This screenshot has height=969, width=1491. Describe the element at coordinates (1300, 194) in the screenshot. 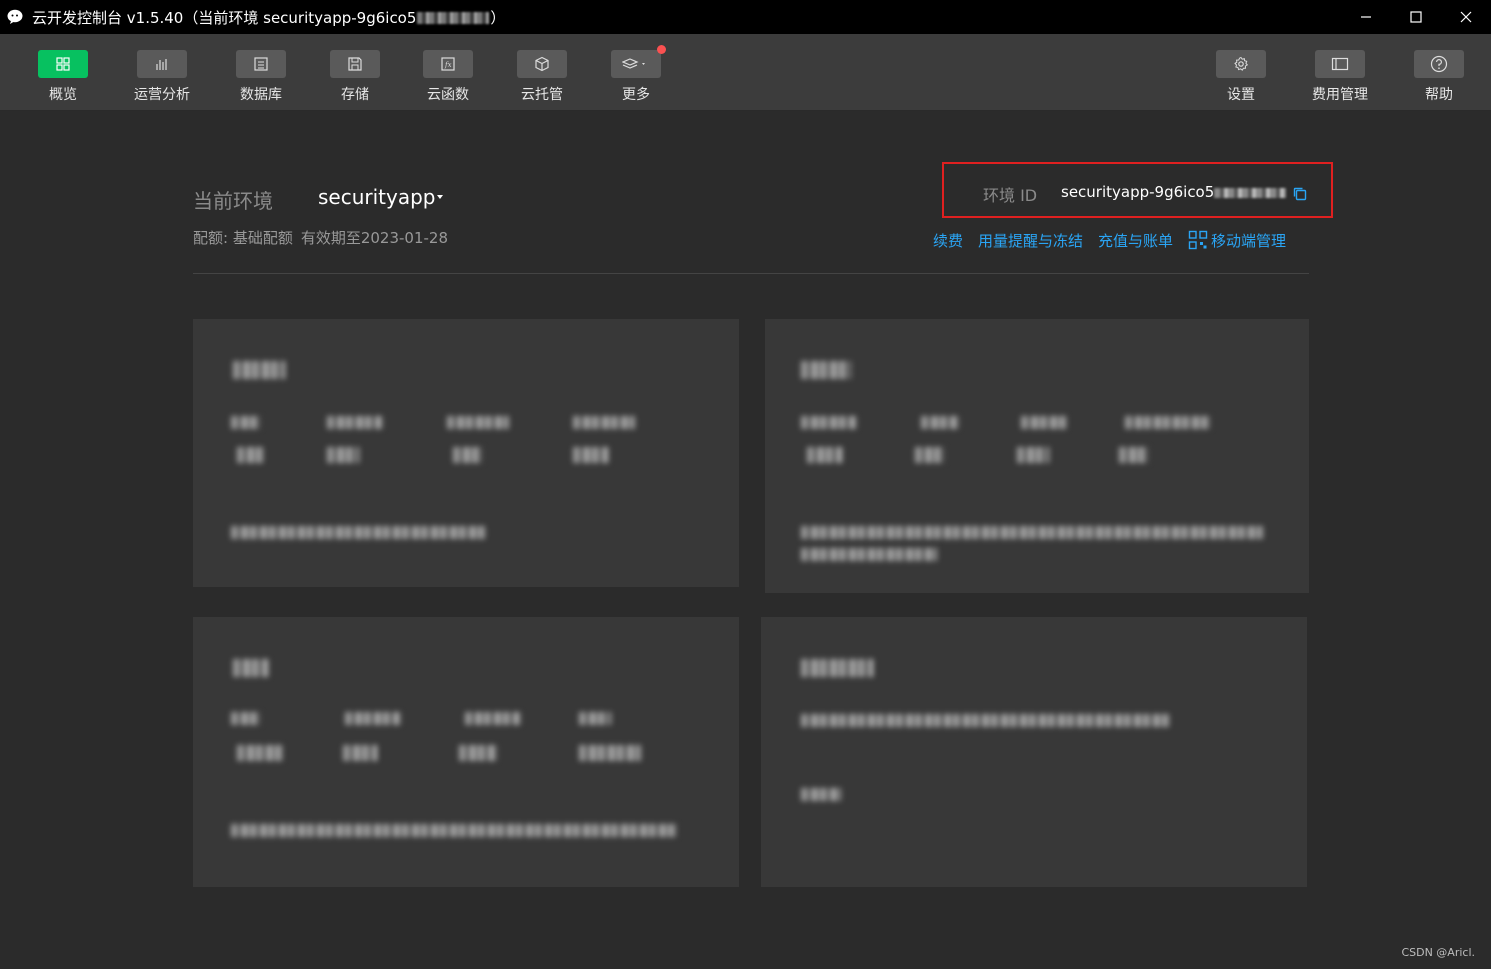

I see `copy-icon` at that location.